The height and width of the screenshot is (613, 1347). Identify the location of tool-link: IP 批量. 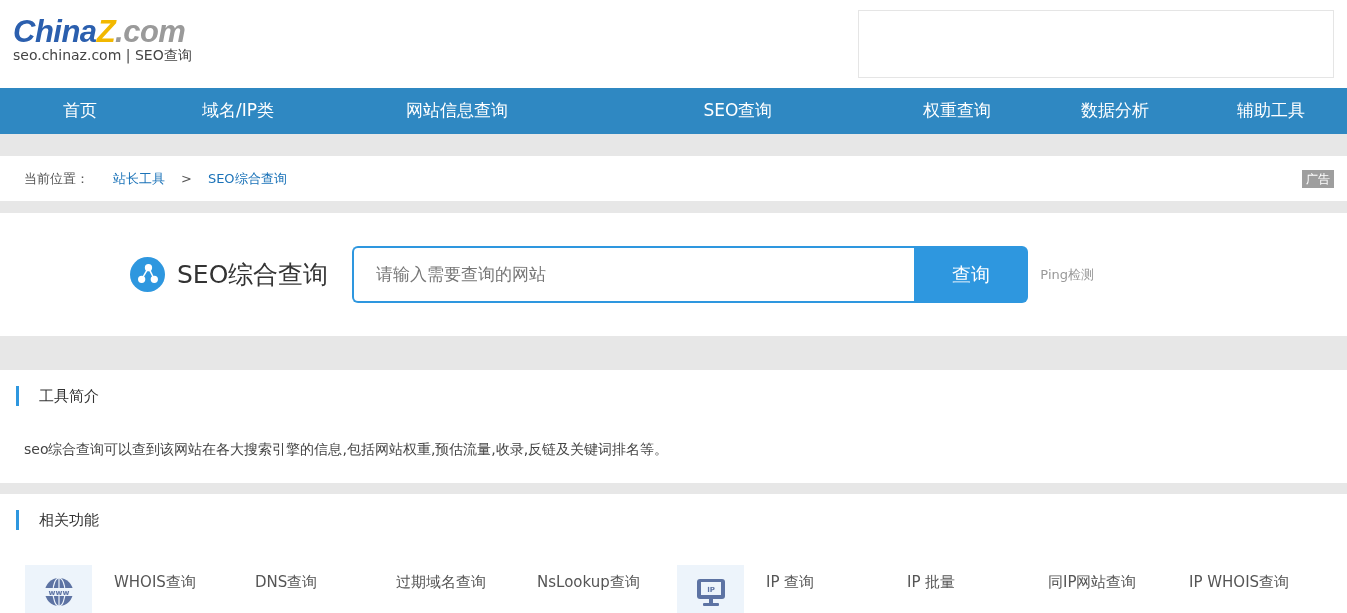
(955, 589).